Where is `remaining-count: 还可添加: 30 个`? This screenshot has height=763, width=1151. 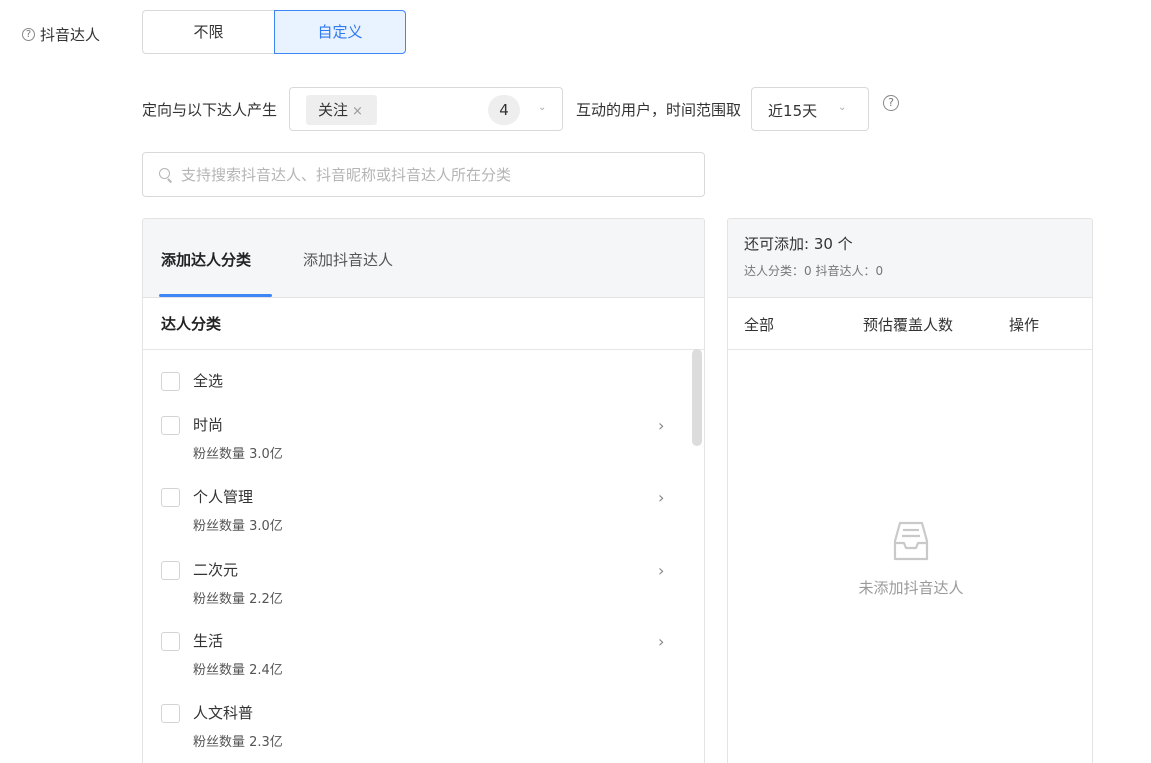 remaining-count: 还可添加: 30 个 is located at coordinates (798, 244).